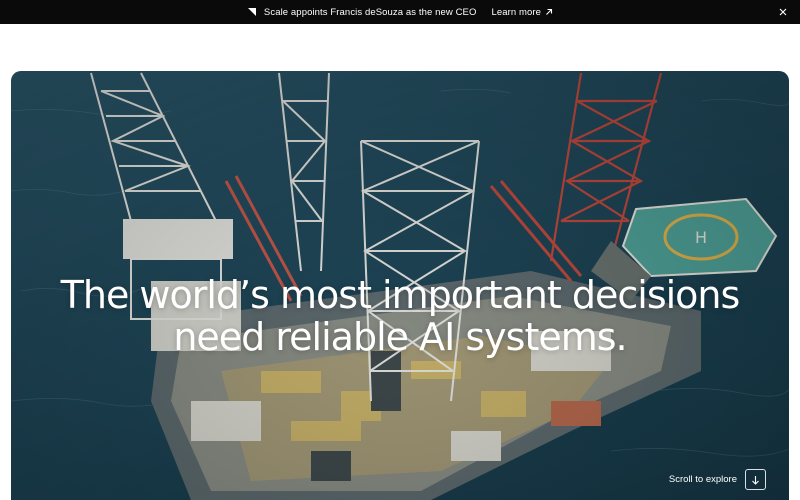 The image size is (800, 500). I want to click on close-button, so click(783, 12).